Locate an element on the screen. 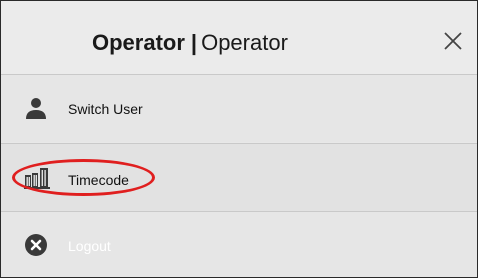 Image resolution: width=478 pixels, height=278 pixels. switch-user-label: Switch User is located at coordinates (105, 109).